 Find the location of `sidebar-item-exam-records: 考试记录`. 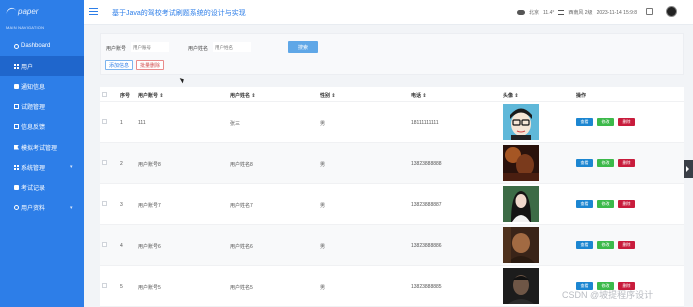

sidebar-item-exam-records: 考试记录 is located at coordinates (42, 187).